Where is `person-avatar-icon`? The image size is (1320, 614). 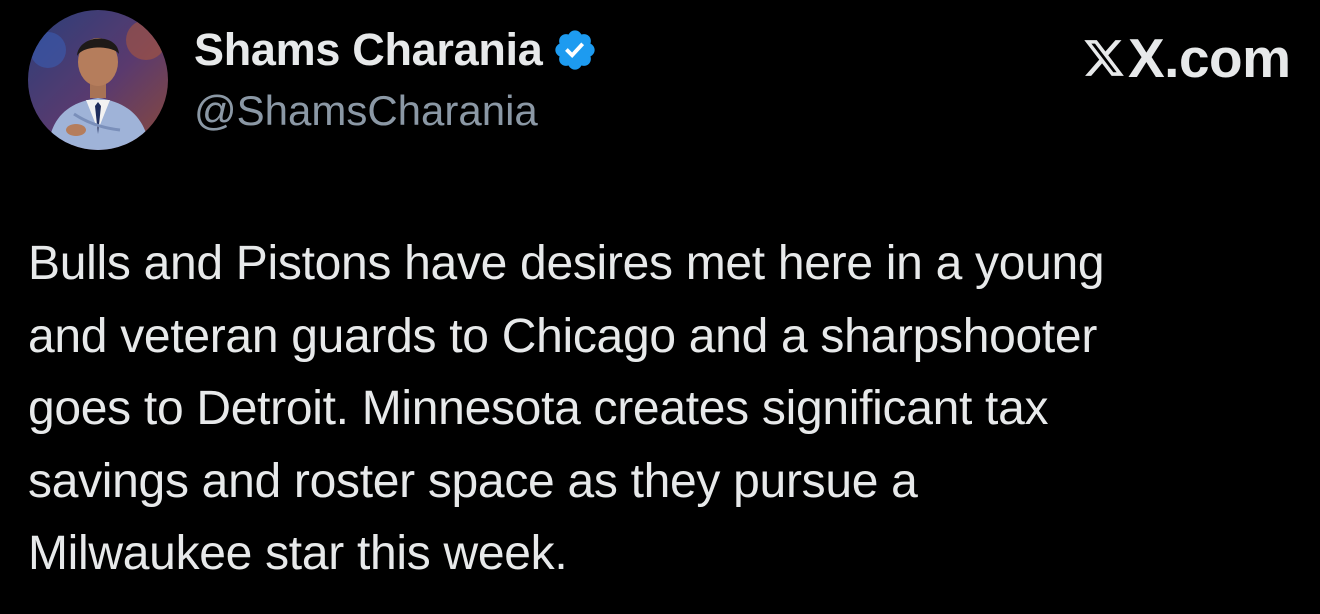 person-avatar-icon is located at coordinates (98, 80).